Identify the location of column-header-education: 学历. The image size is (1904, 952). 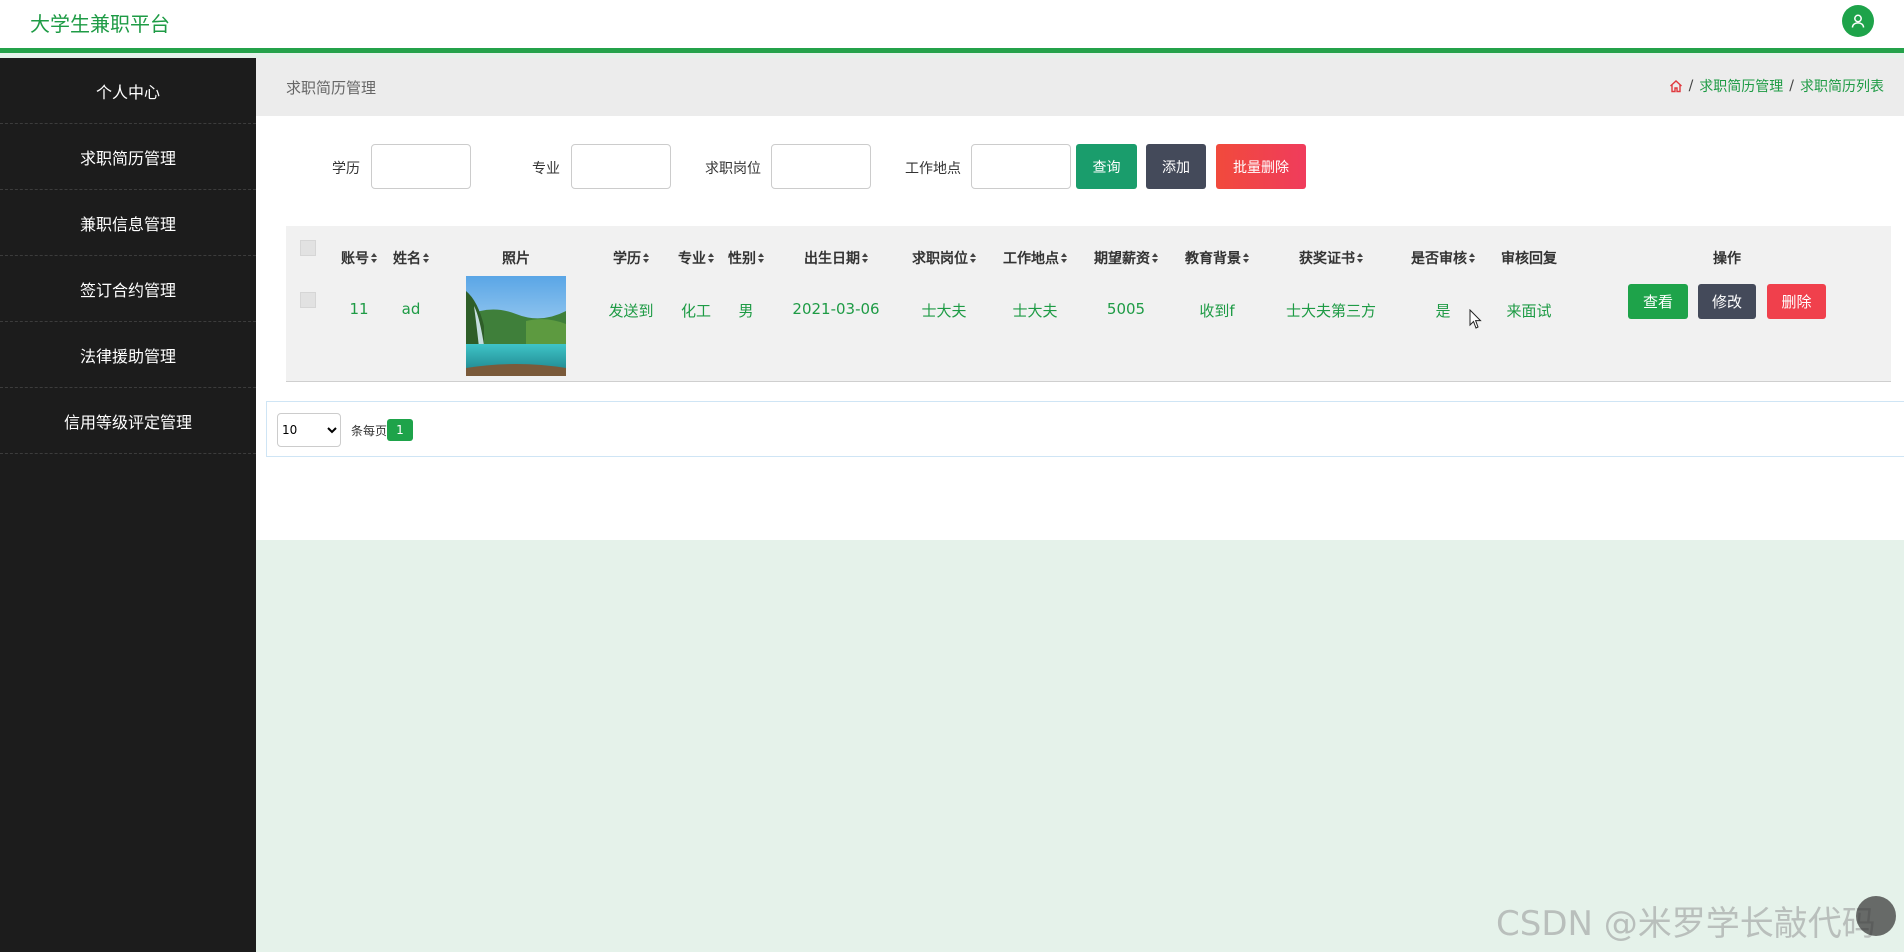
(631, 258).